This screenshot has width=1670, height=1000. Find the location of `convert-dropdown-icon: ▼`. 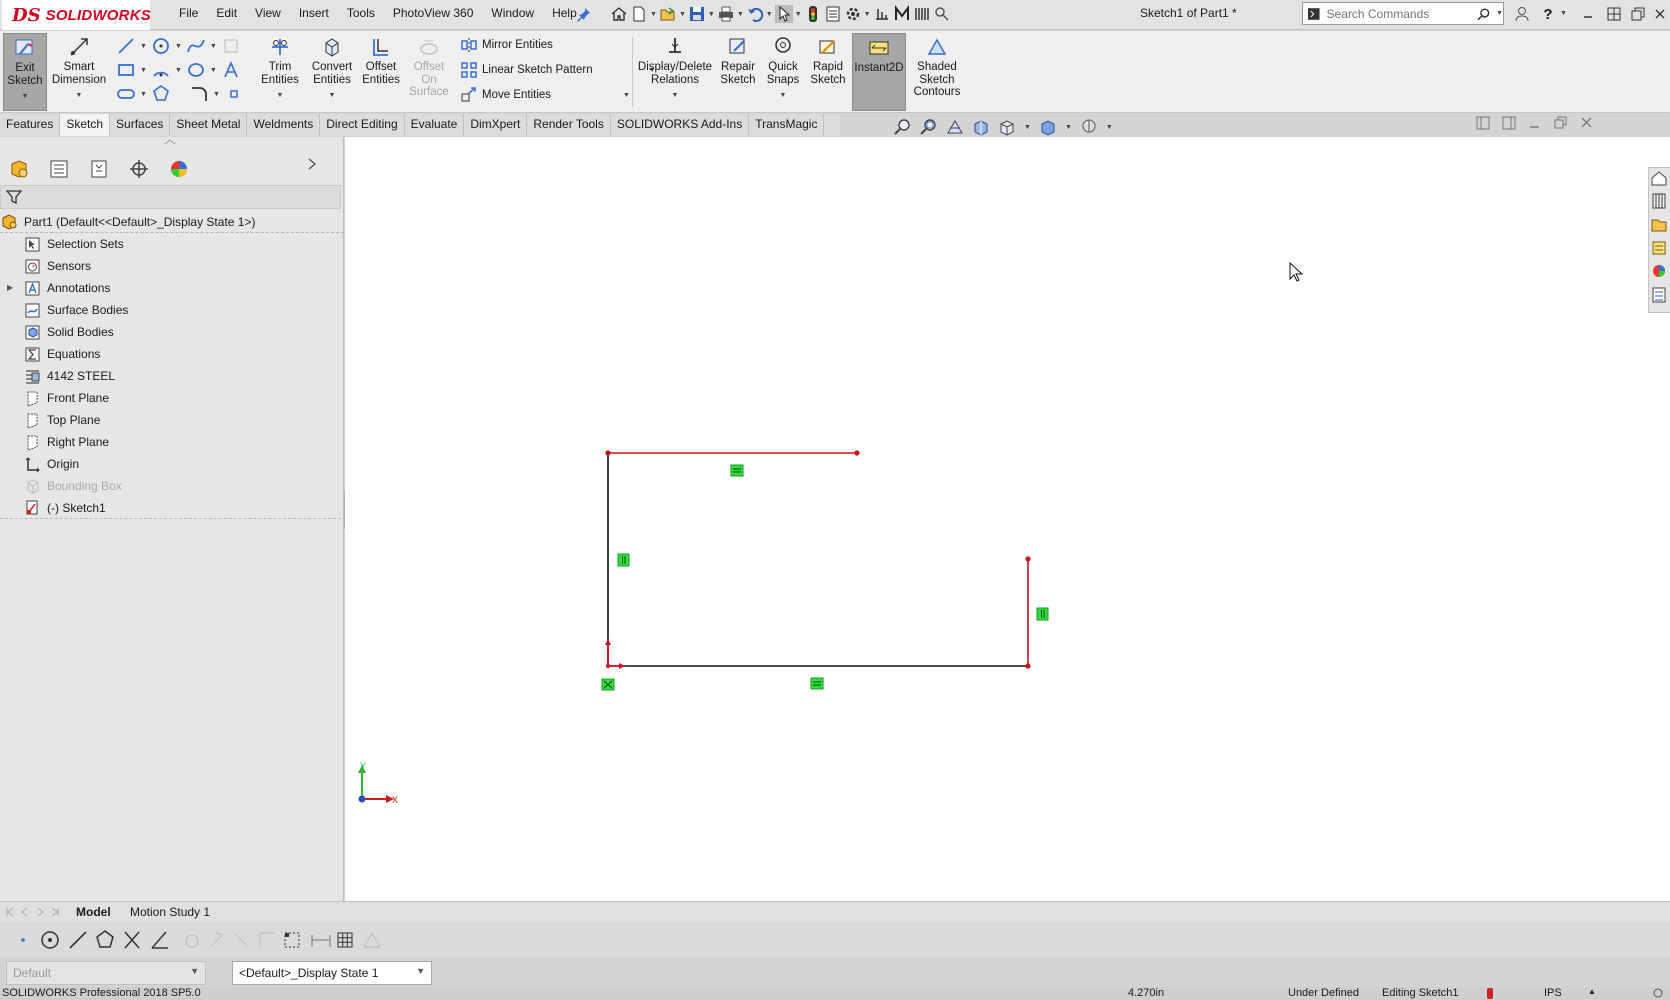

convert-dropdown-icon: ▼ is located at coordinates (332, 96).